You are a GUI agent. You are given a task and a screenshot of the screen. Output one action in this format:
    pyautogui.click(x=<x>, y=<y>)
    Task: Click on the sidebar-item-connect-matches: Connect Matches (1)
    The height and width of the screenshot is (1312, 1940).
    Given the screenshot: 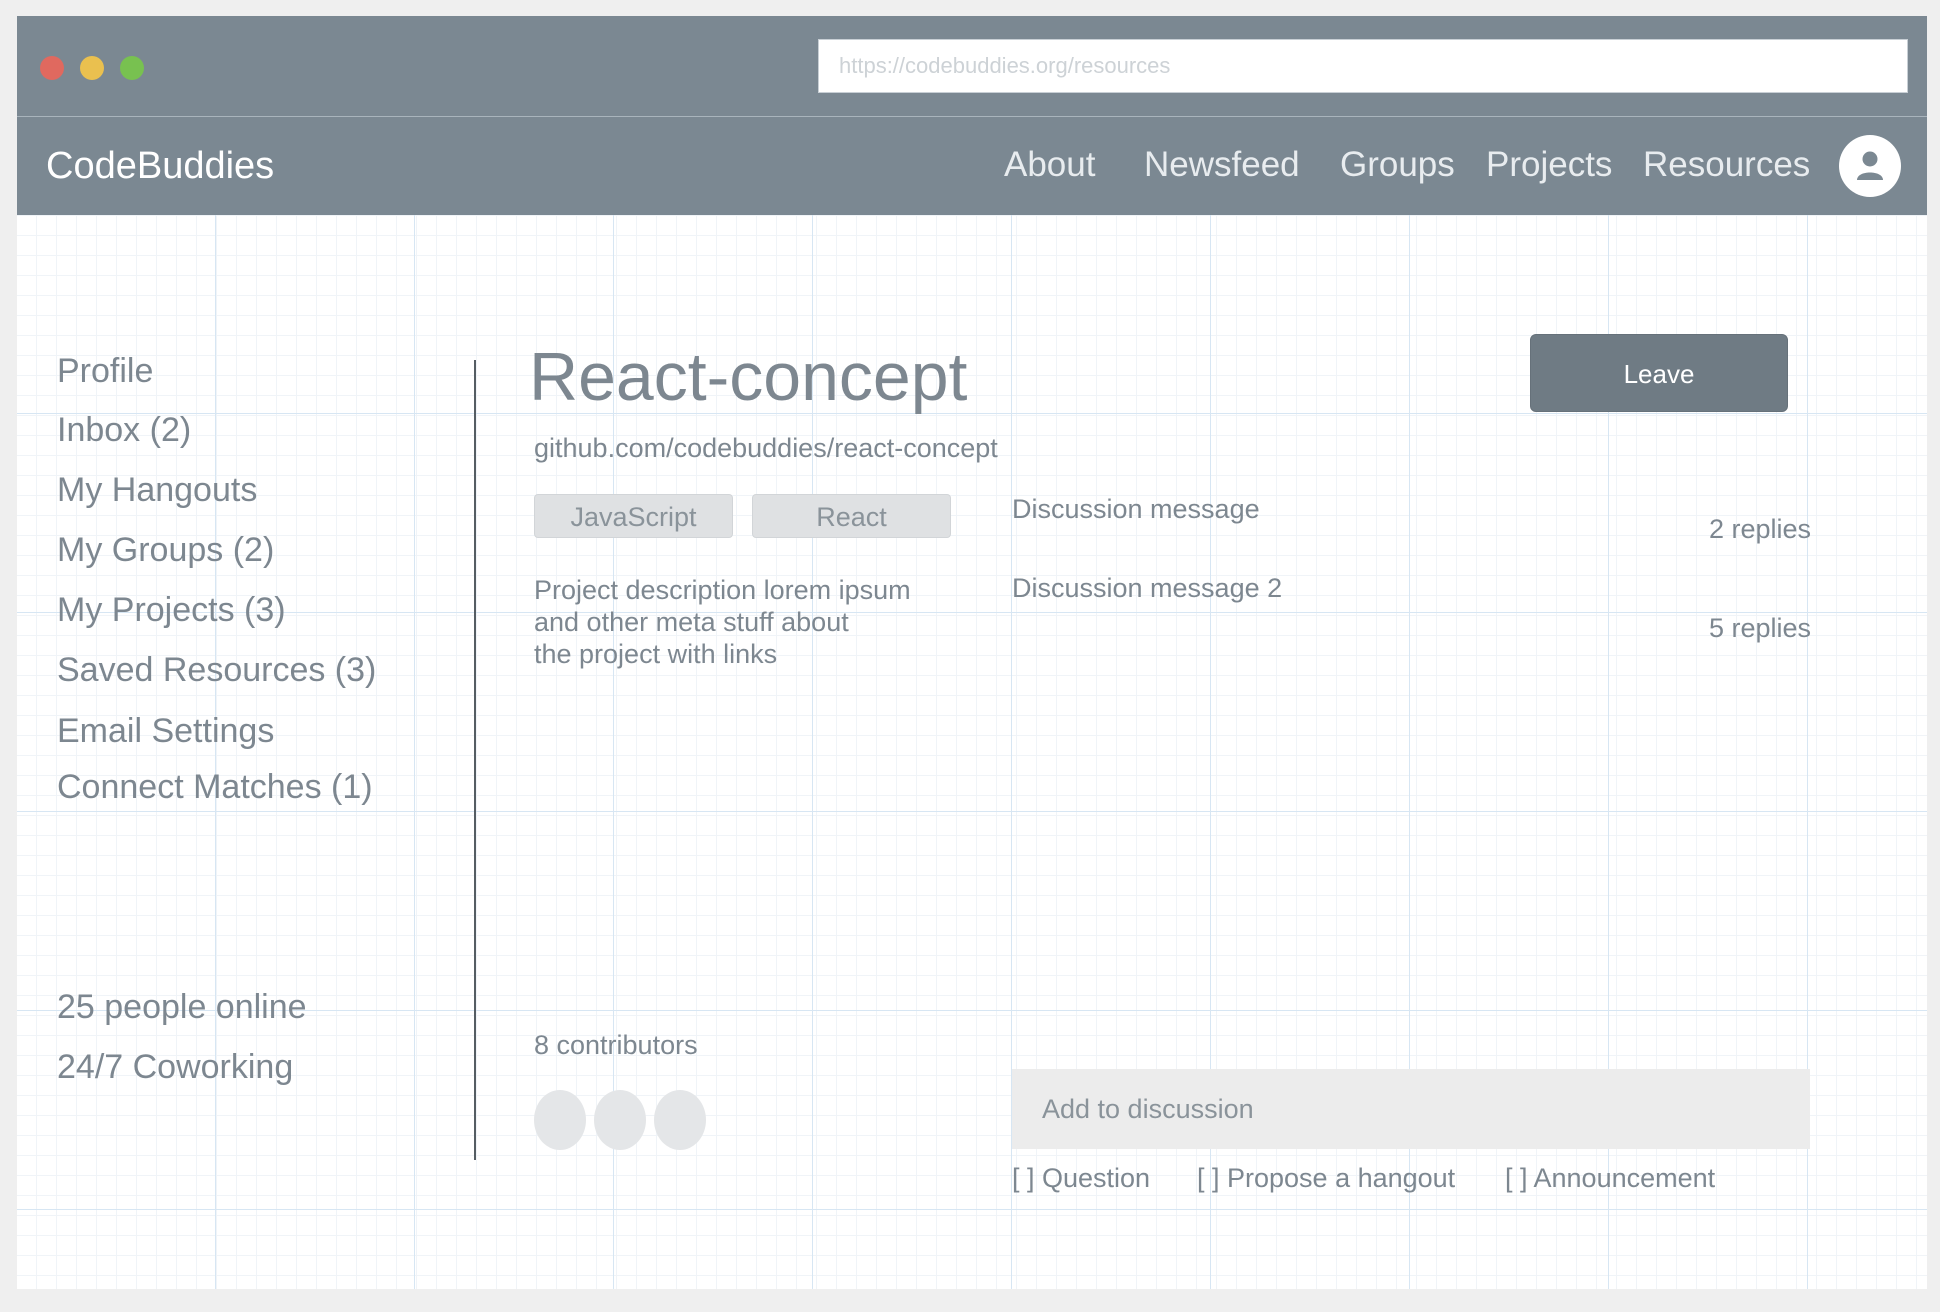 What is the action you would take?
    pyautogui.click(x=215, y=787)
    